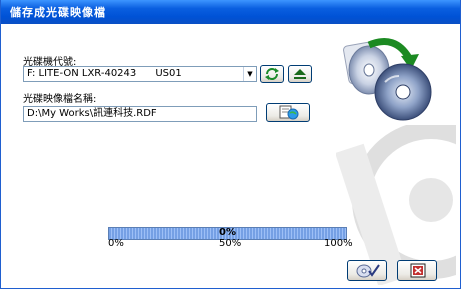 Image resolution: width=461 pixels, height=289 pixels. I want to click on eject-icon, so click(300, 74).